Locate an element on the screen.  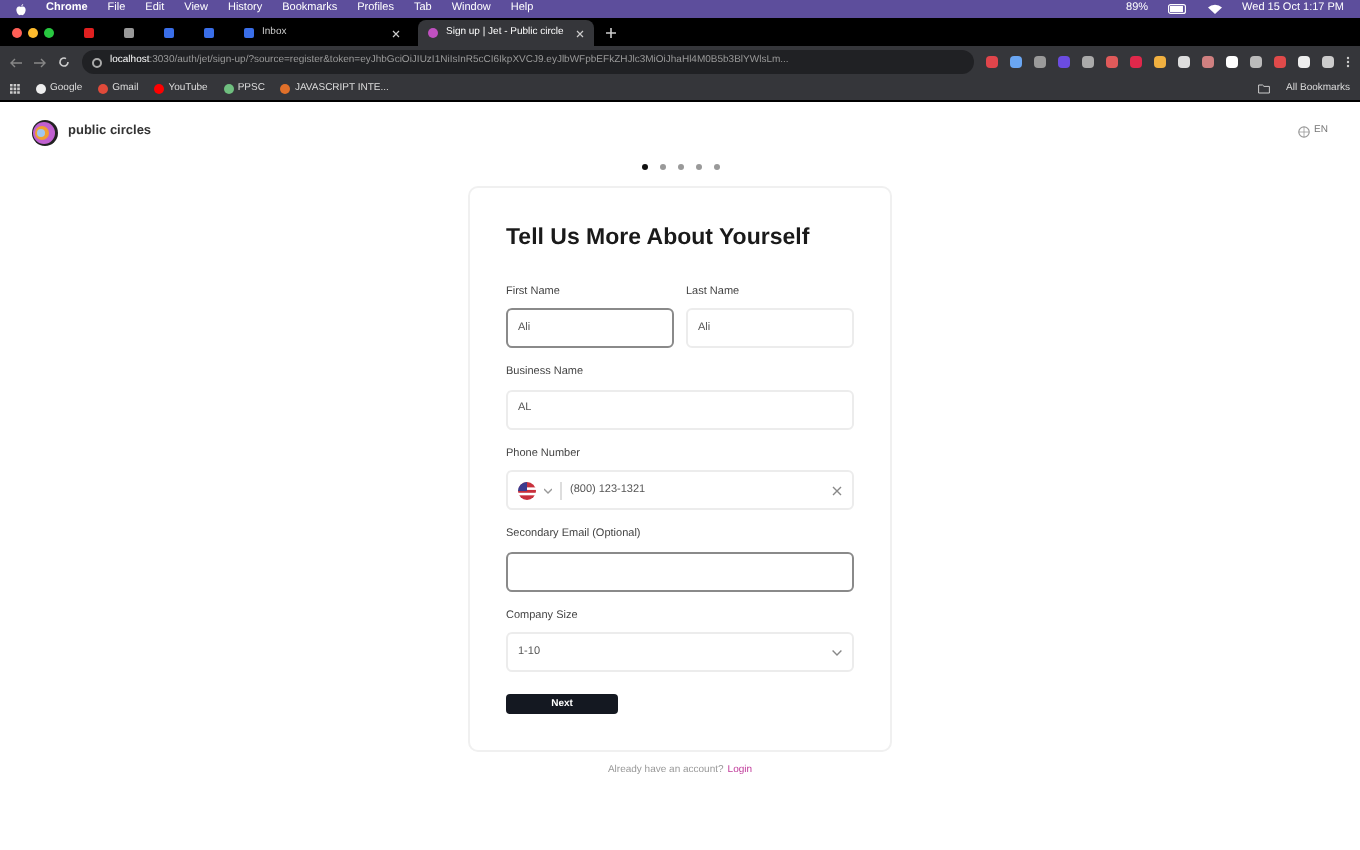
new-tab-icon is located at coordinates (611, 33).